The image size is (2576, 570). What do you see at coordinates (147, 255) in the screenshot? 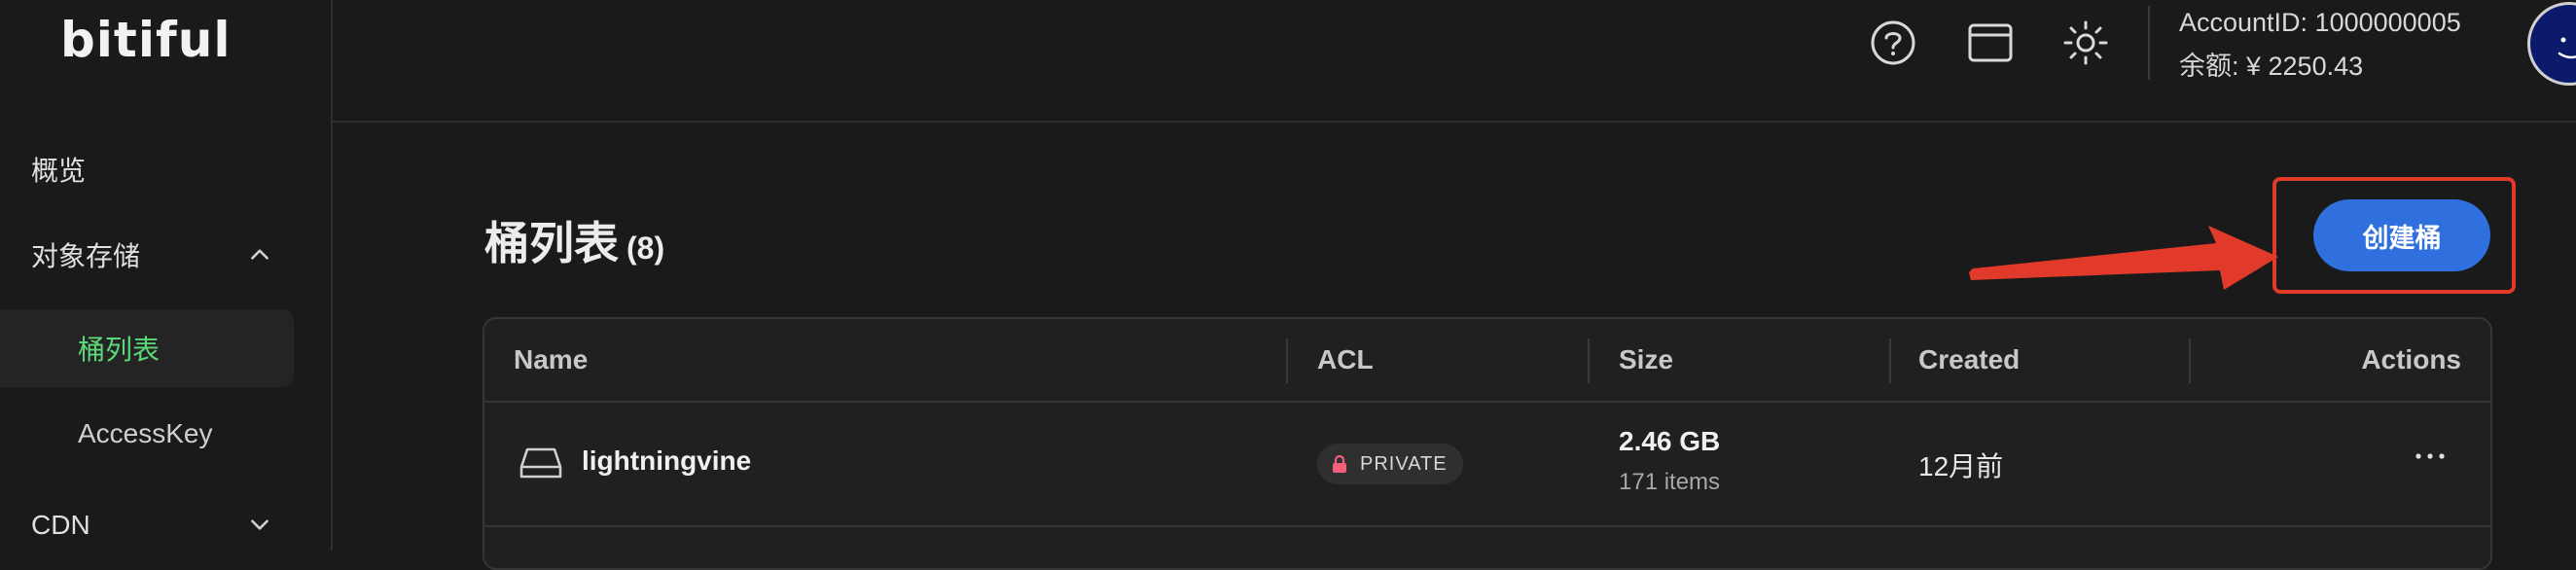
I see `sidebar-item-object-storage: 对象存储` at bounding box center [147, 255].